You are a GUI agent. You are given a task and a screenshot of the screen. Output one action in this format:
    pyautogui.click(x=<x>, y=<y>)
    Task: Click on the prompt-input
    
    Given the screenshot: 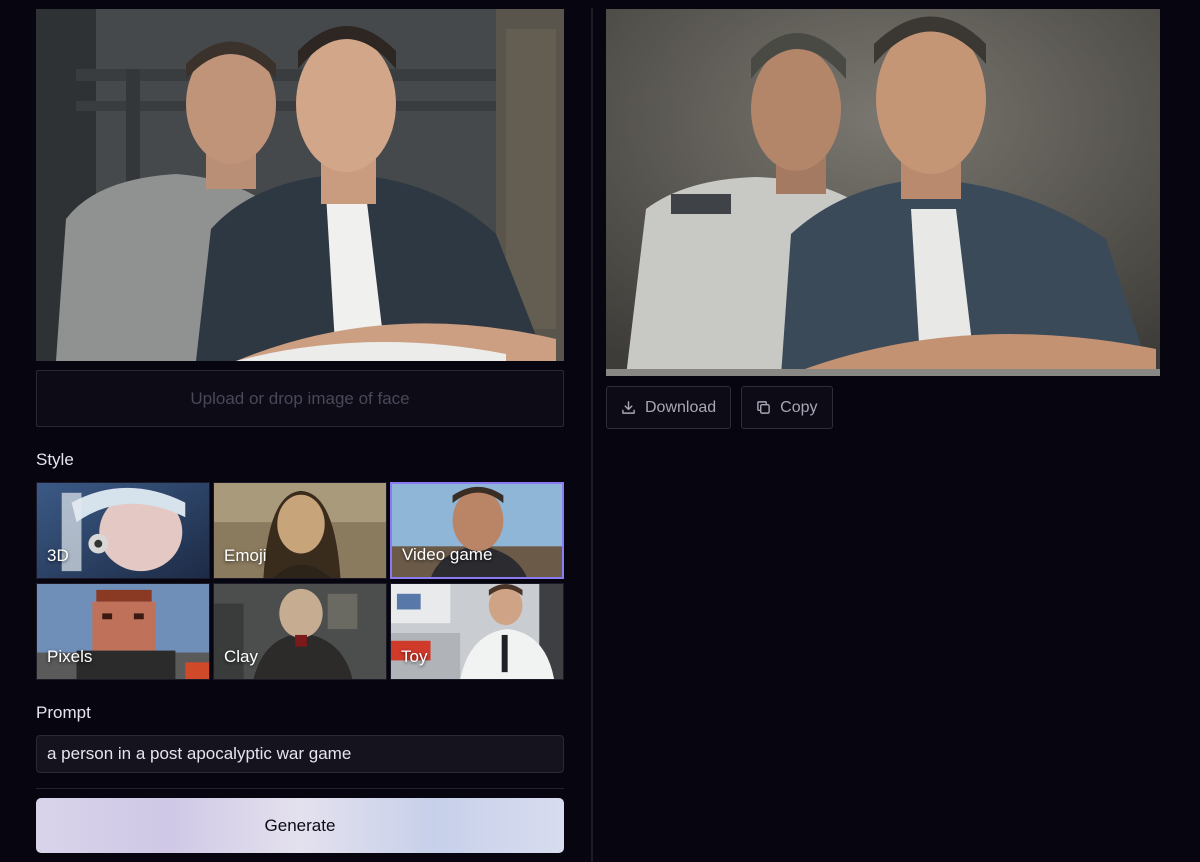 What is the action you would take?
    pyautogui.click(x=300, y=754)
    